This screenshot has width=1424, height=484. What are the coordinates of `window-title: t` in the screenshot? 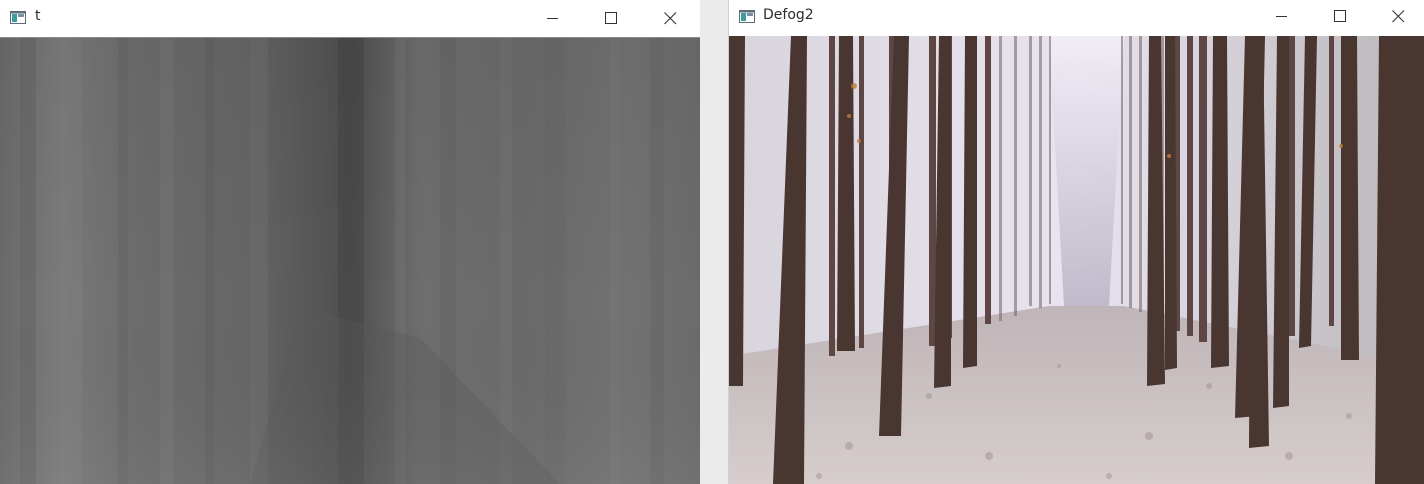 It's located at (38, 16).